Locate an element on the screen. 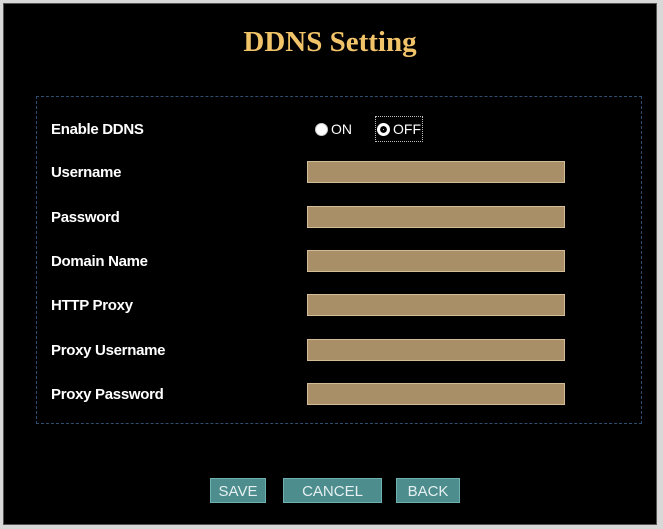 Image resolution: width=663 pixels, height=529 pixels. proxy-password-row: Proxy Password is located at coordinates (339, 395).